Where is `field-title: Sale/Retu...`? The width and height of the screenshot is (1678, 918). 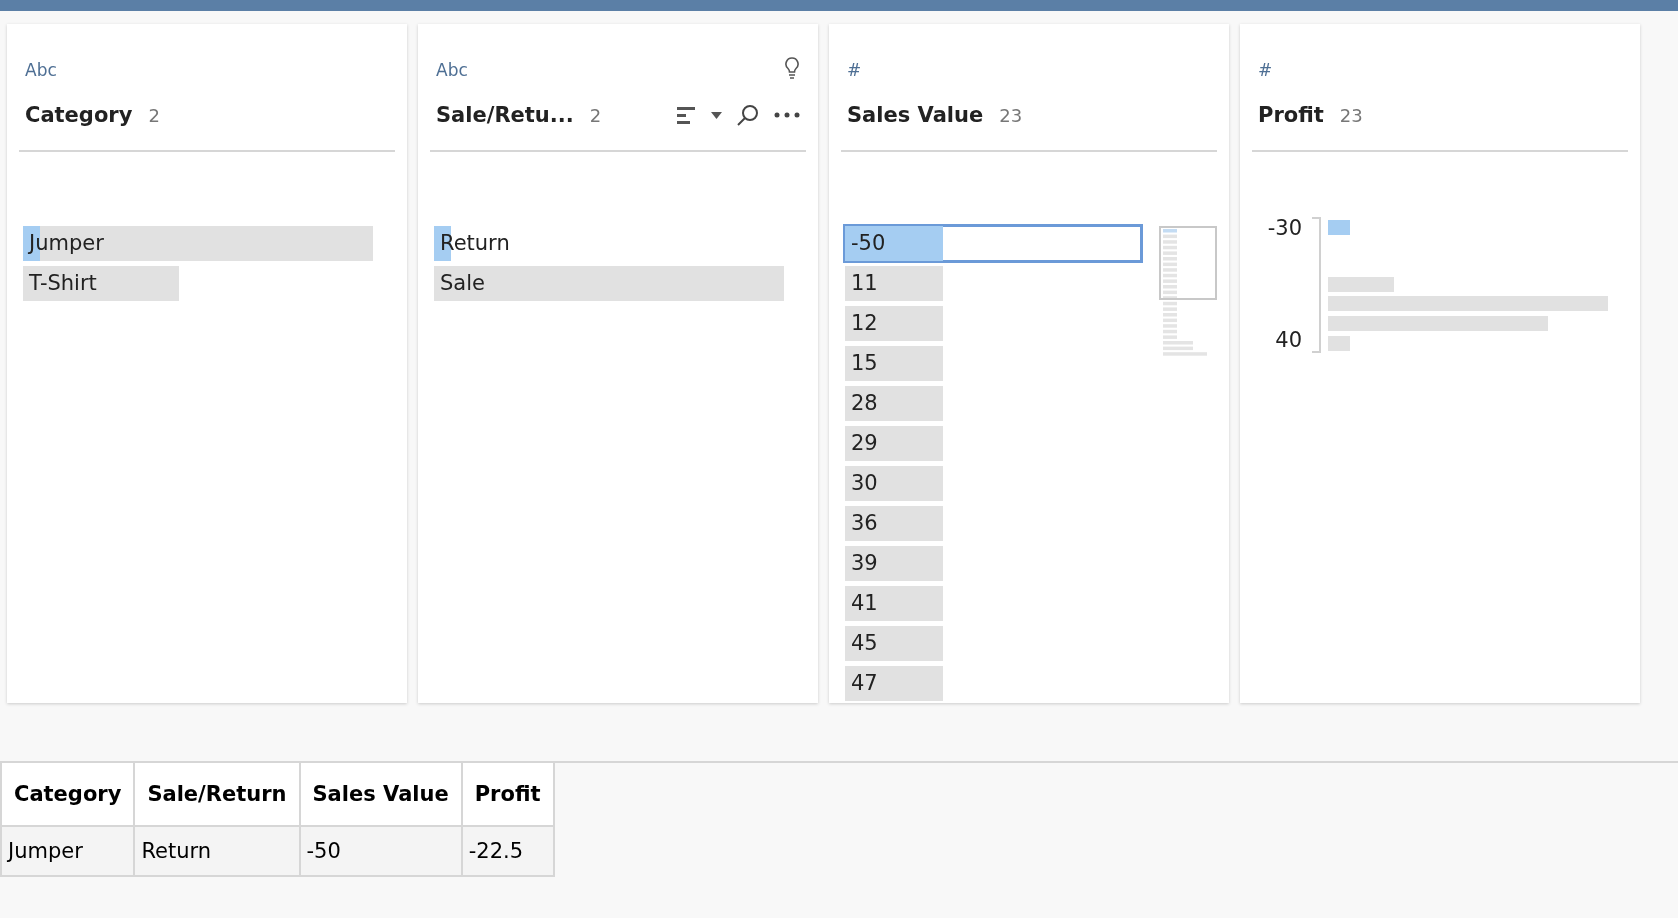
field-title: Sale/Retu... is located at coordinates (505, 115).